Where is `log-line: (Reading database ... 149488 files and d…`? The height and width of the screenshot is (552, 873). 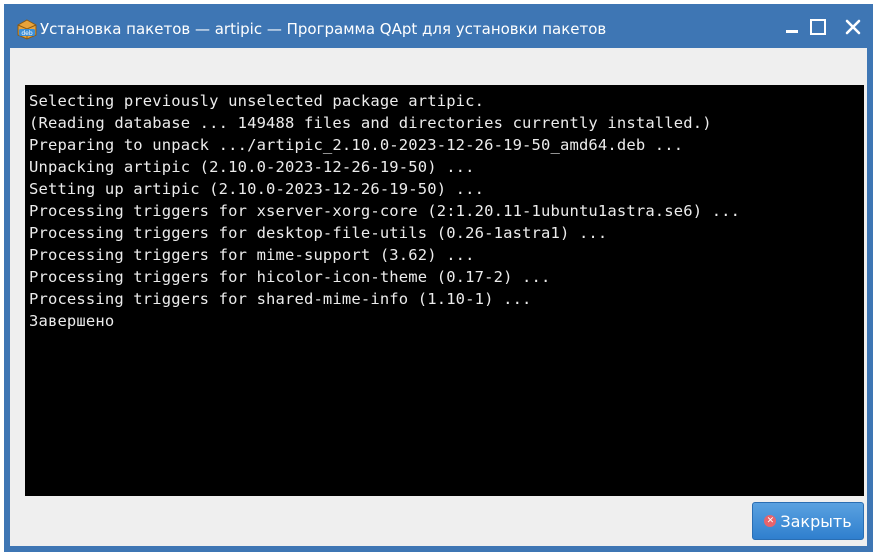
log-line: (Reading database ... 149488 files and d… is located at coordinates (370, 123).